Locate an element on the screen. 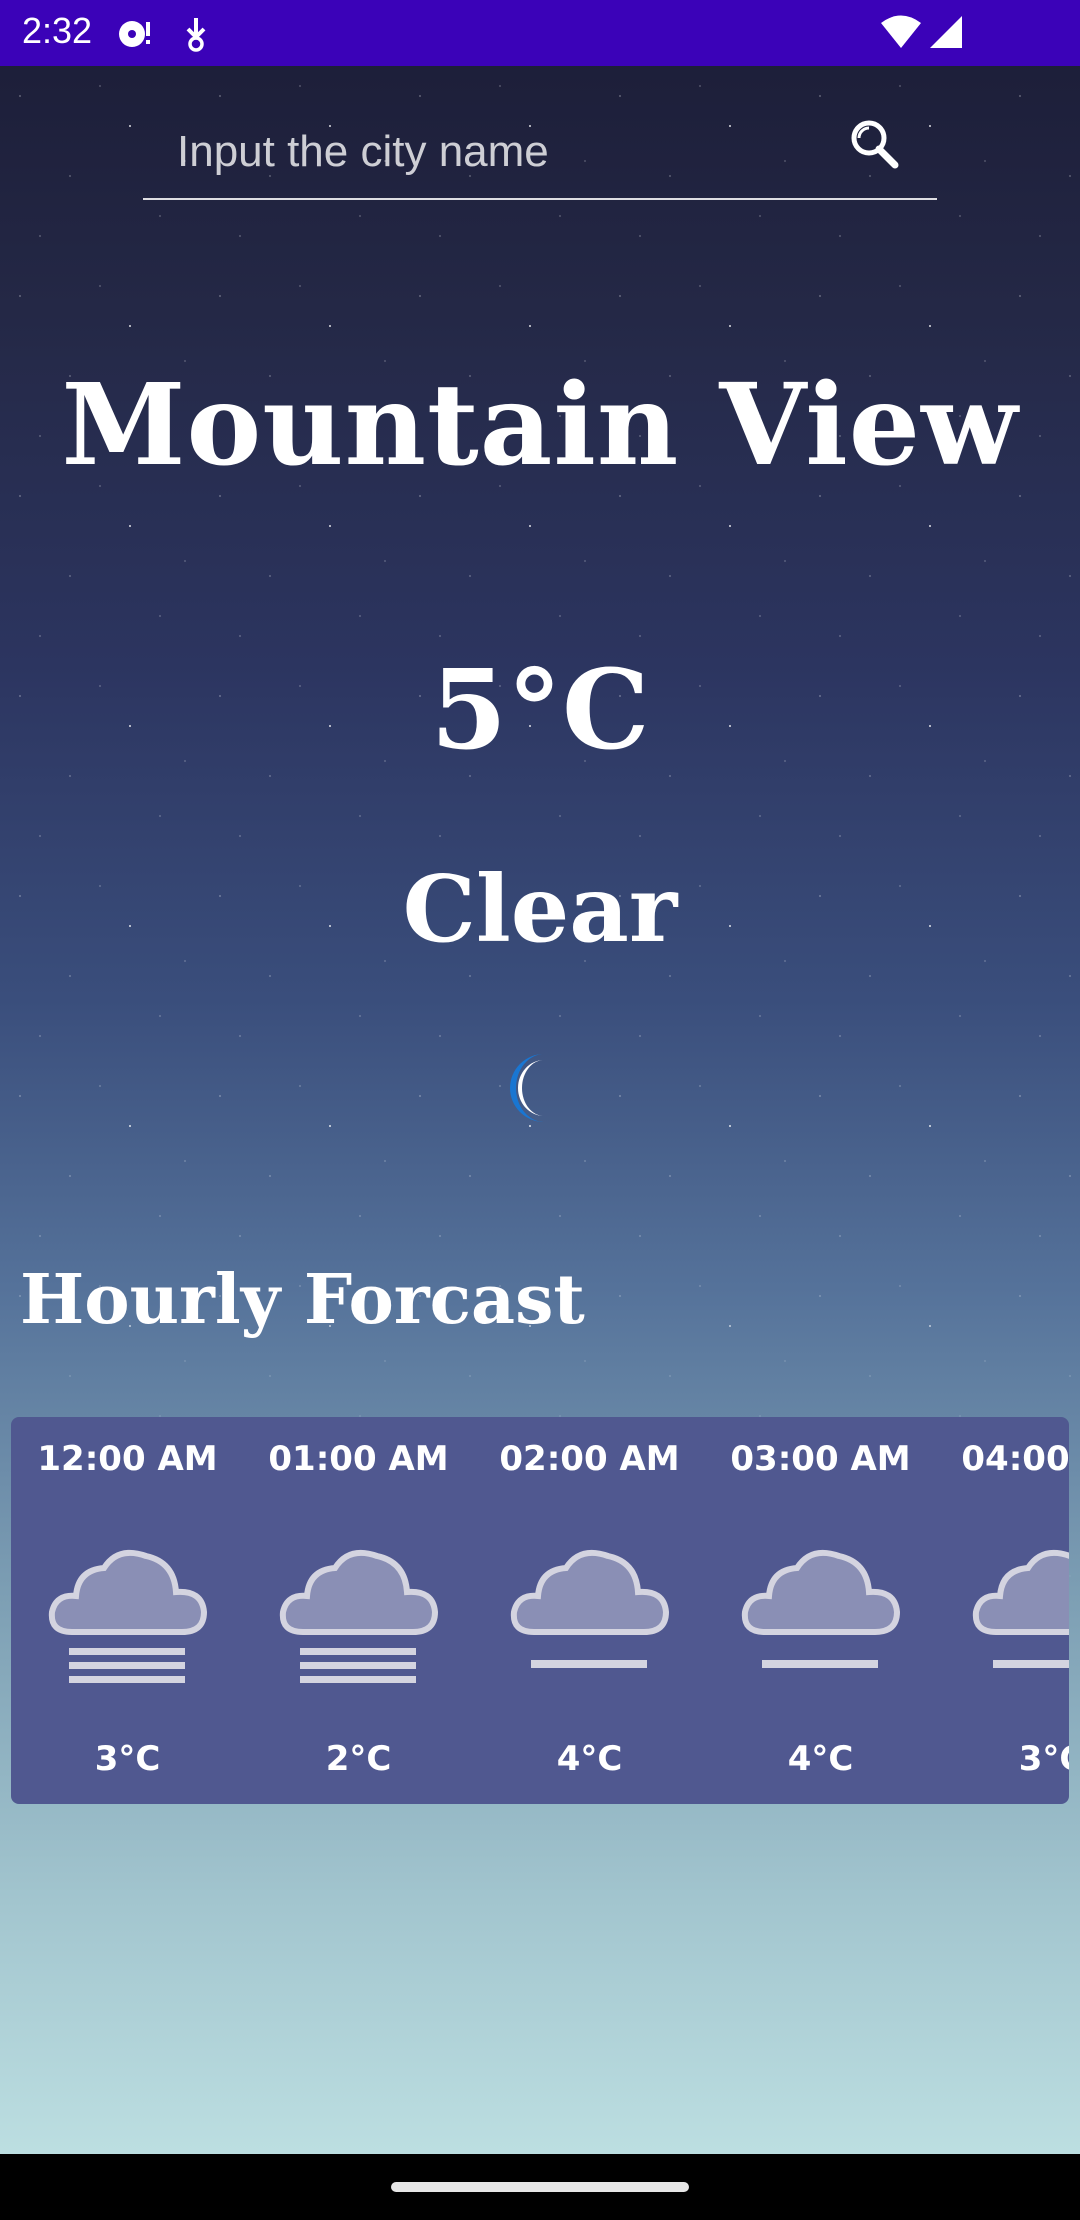 The image size is (1080, 2220). hourly-time: 02:00 AM is located at coordinates (589, 1459).